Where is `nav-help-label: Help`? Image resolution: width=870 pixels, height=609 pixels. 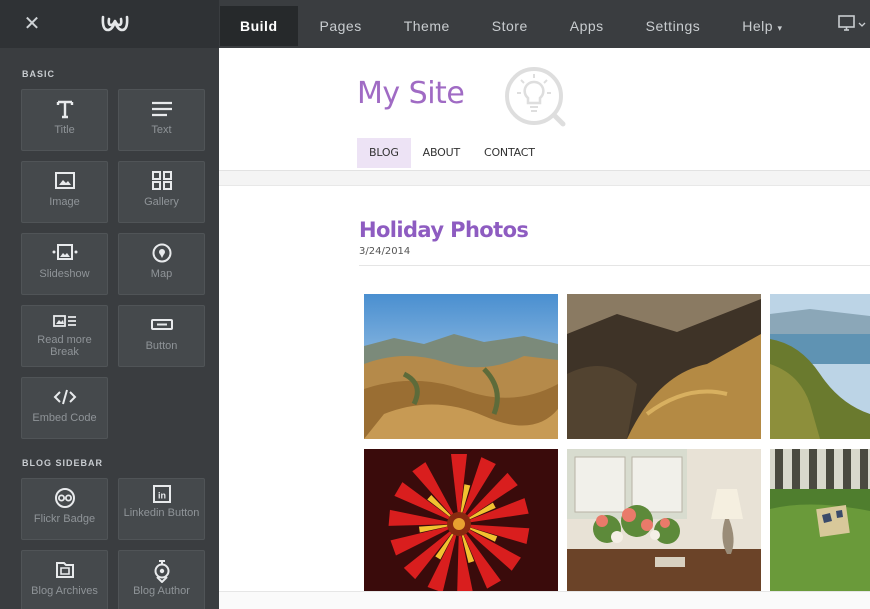
nav-help-label: Help is located at coordinates (758, 26).